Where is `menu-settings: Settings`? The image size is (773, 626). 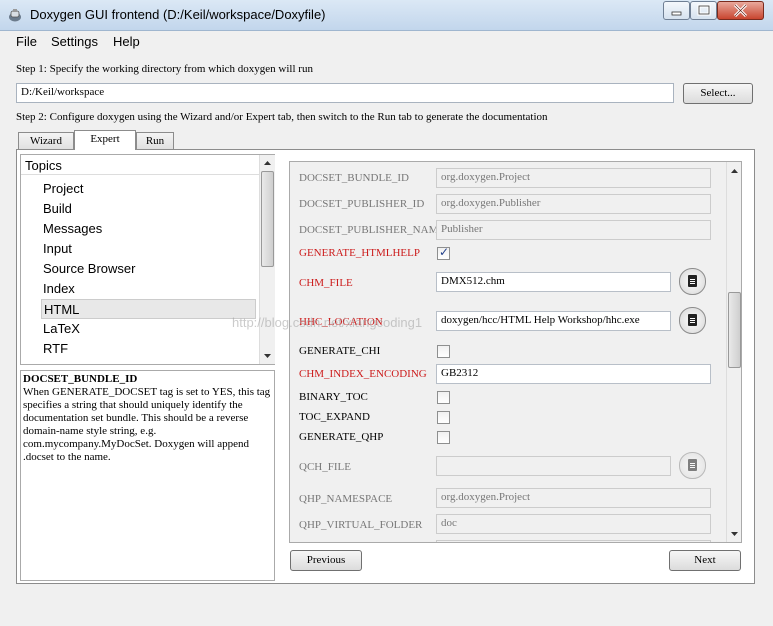
menu-settings: Settings is located at coordinates (74, 41).